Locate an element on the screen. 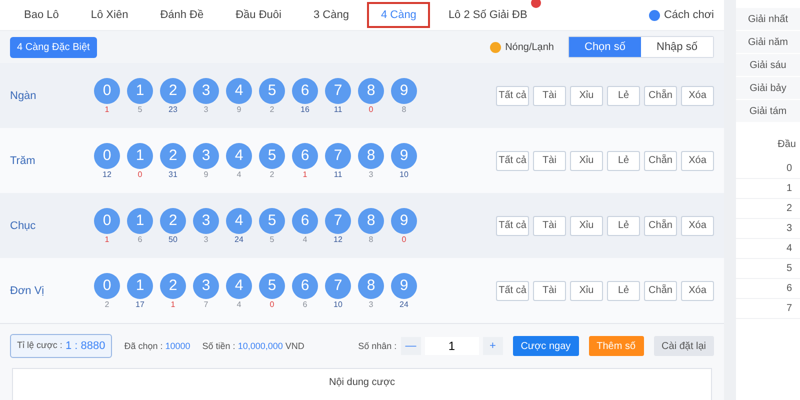 This screenshot has width=800, height=400. count-label: 16 is located at coordinates (305, 109).